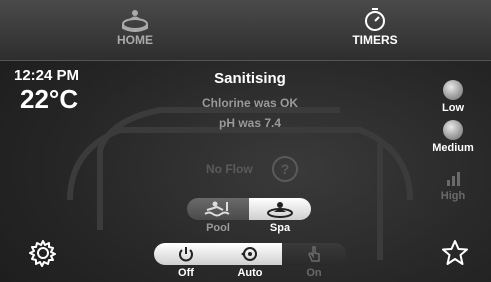 The width and height of the screenshot is (491, 282). What do you see at coordinates (453, 148) in the screenshot?
I see `speed-medium-label: Medium` at bounding box center [453, 148].